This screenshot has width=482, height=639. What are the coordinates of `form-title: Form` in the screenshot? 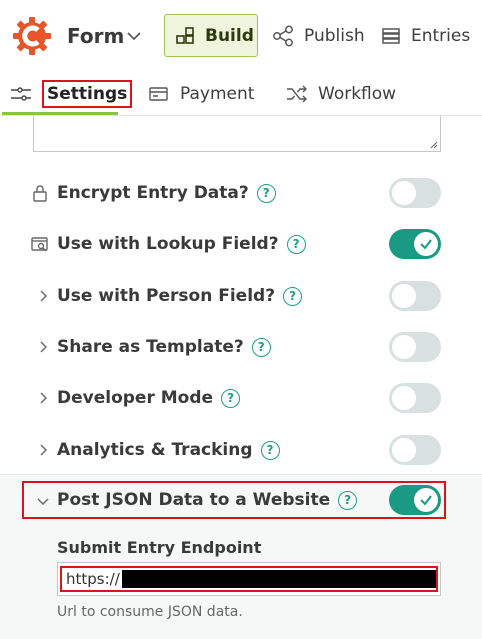 It's located at (95, 36).